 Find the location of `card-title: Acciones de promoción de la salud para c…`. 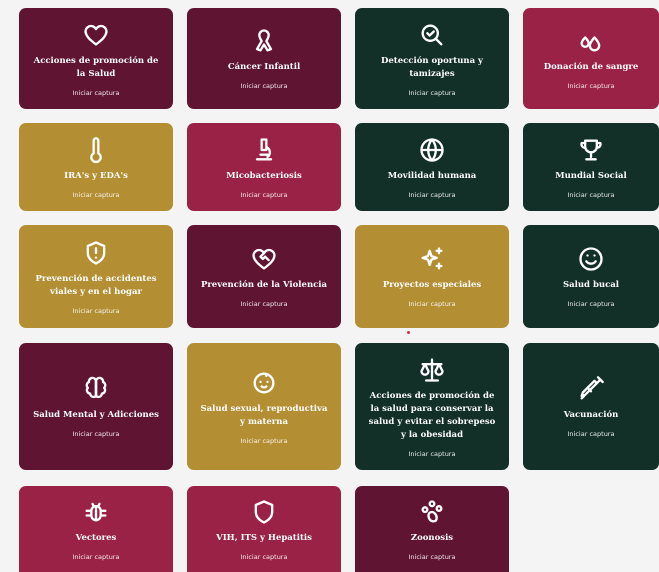

card-title: Acciones de promoción de la salud para c… is located at coordinates (432, 415).